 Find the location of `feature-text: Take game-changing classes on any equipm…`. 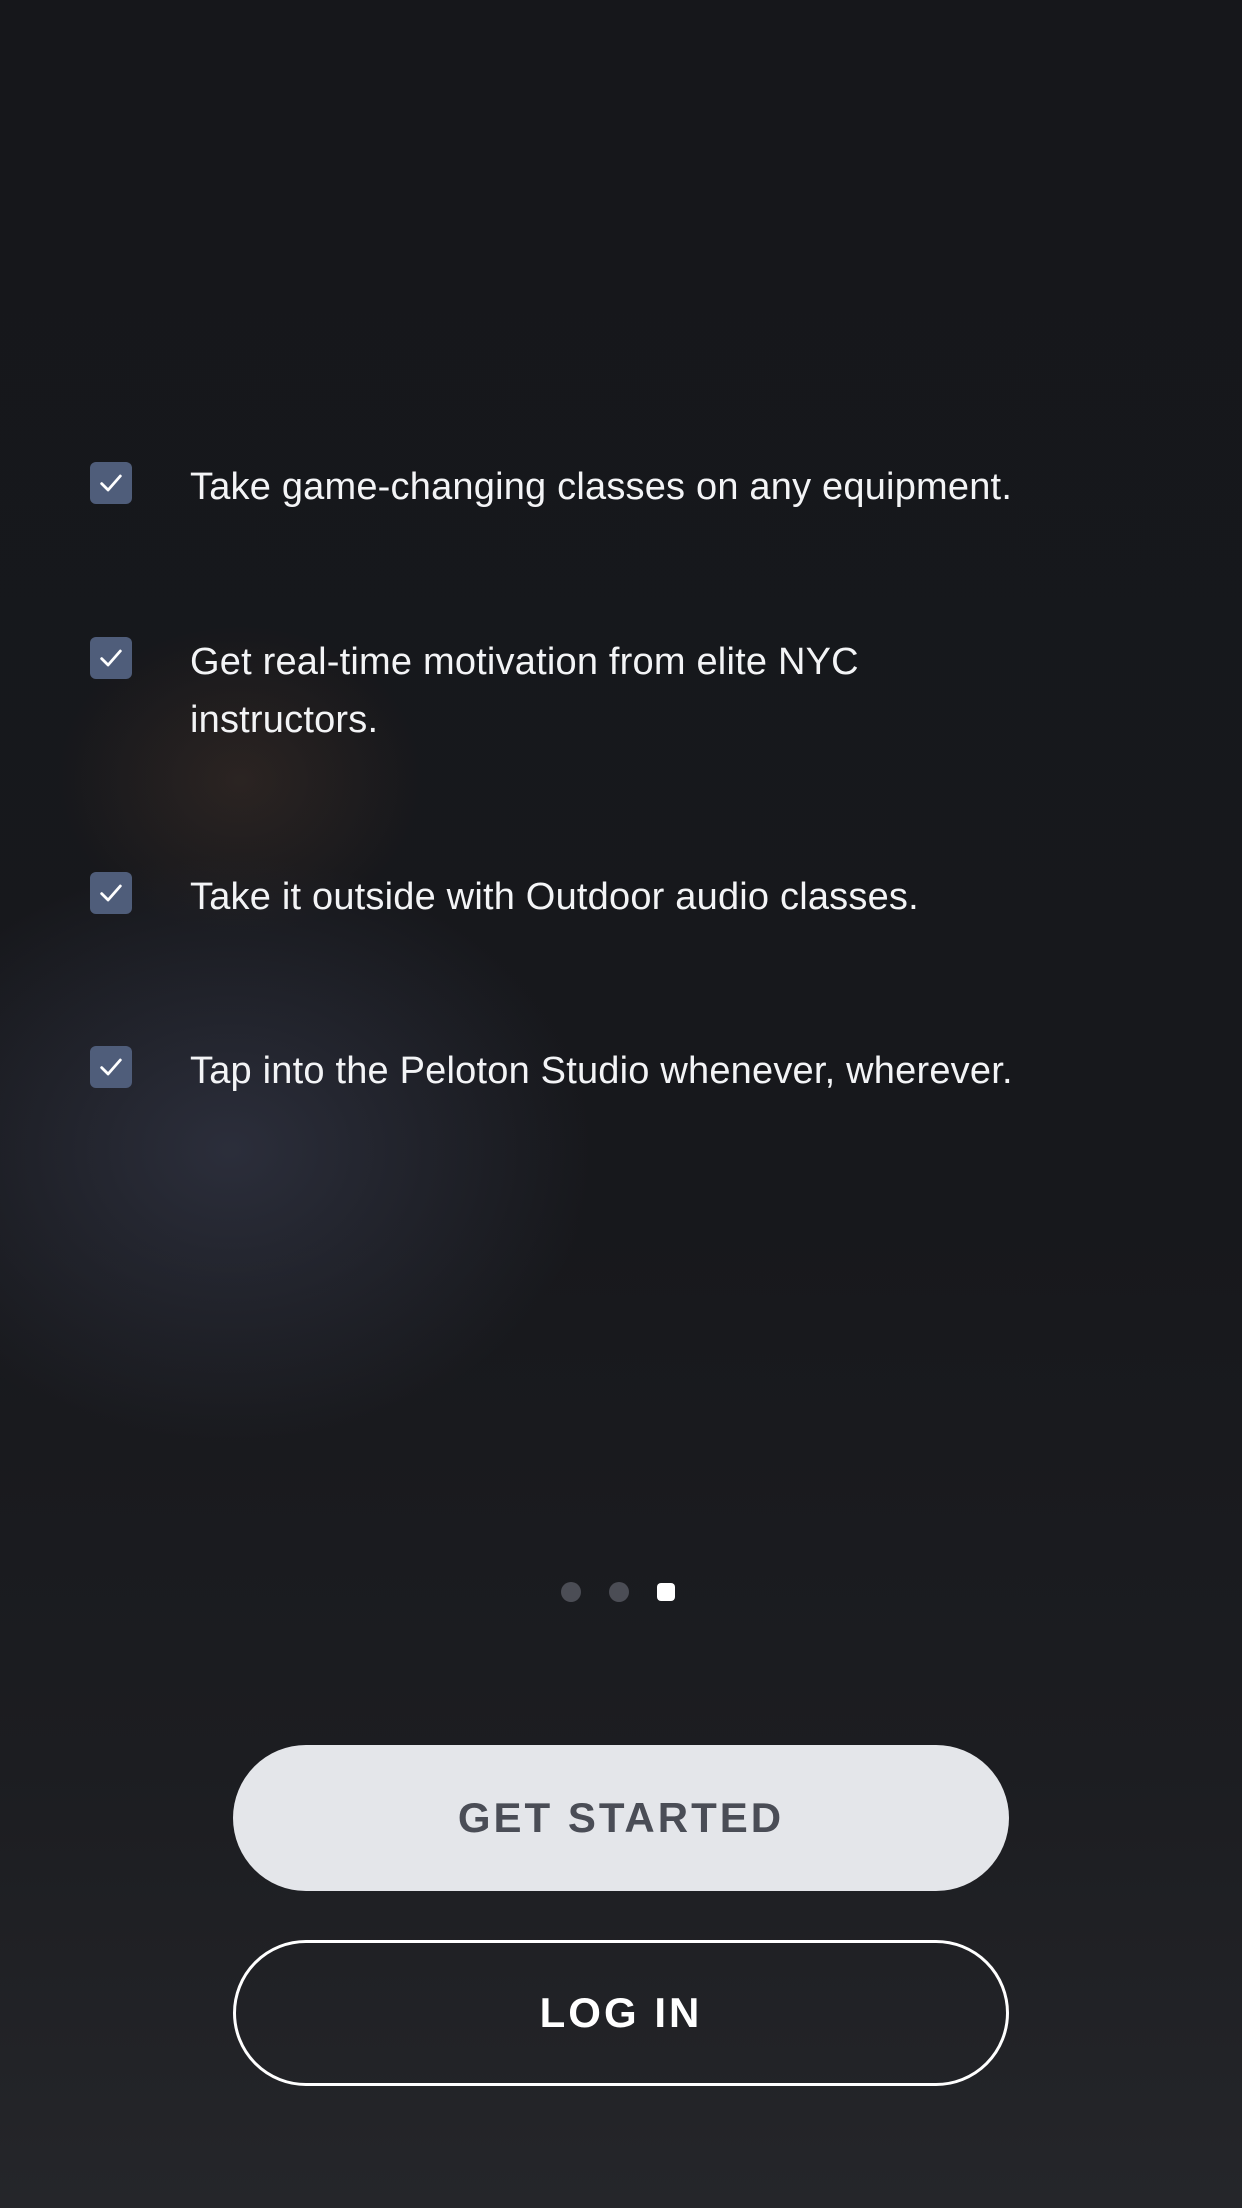

feature-text: Take game-changing classes on any equipm… is located at coordinates (601, 487).